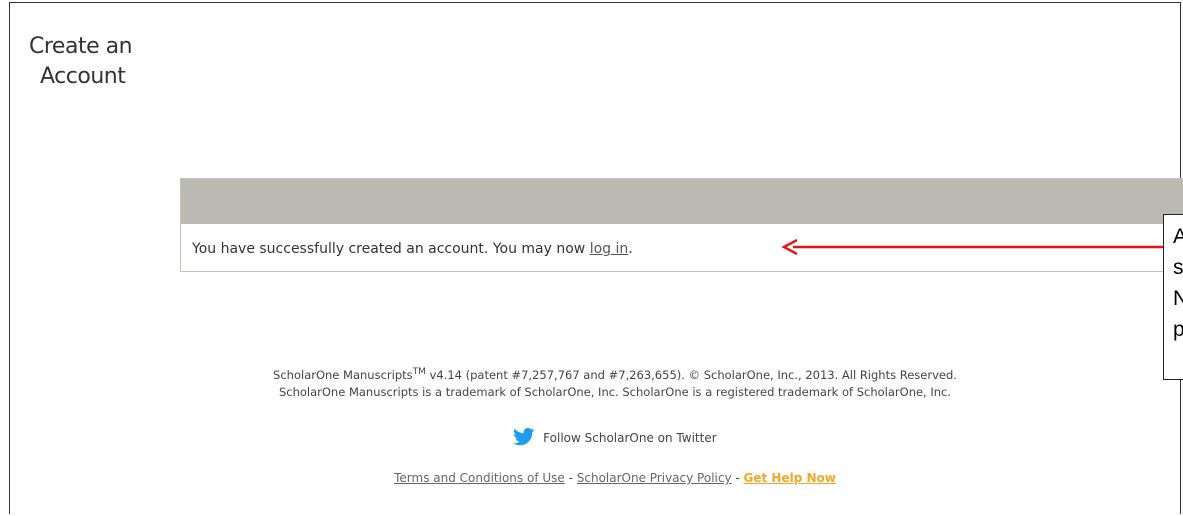  Describe the element at coordinates (479, 478) in the screenshot. I see `terms-link: Terms and Conditions of Use` at that location.